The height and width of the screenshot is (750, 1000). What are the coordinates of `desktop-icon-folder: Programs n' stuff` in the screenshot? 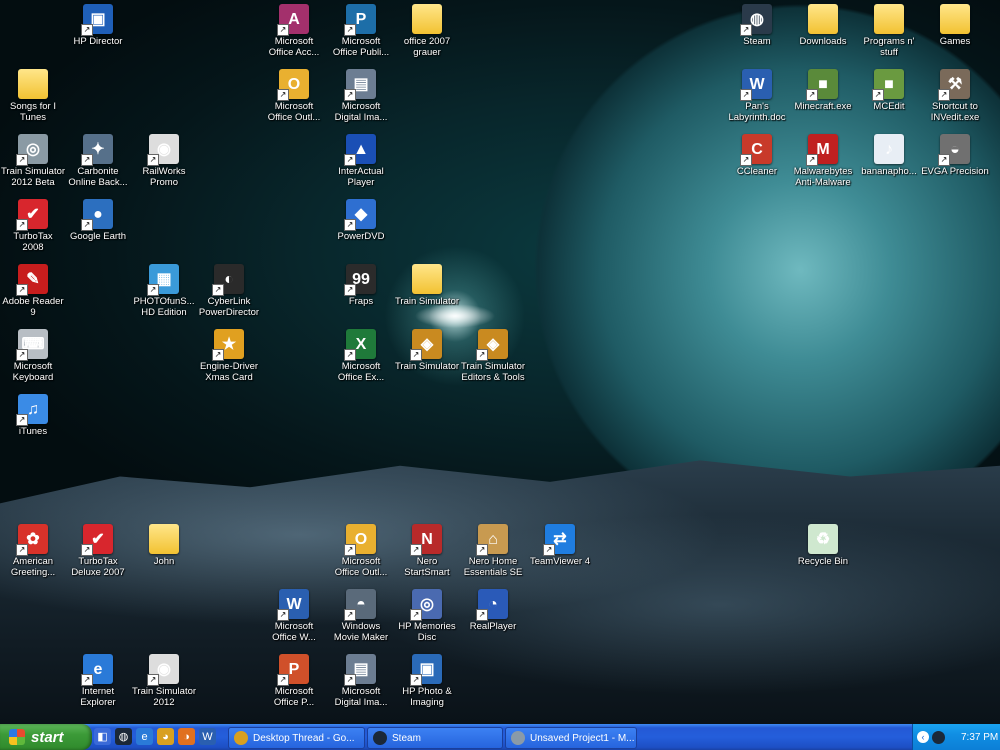 It's located at (889, 31).